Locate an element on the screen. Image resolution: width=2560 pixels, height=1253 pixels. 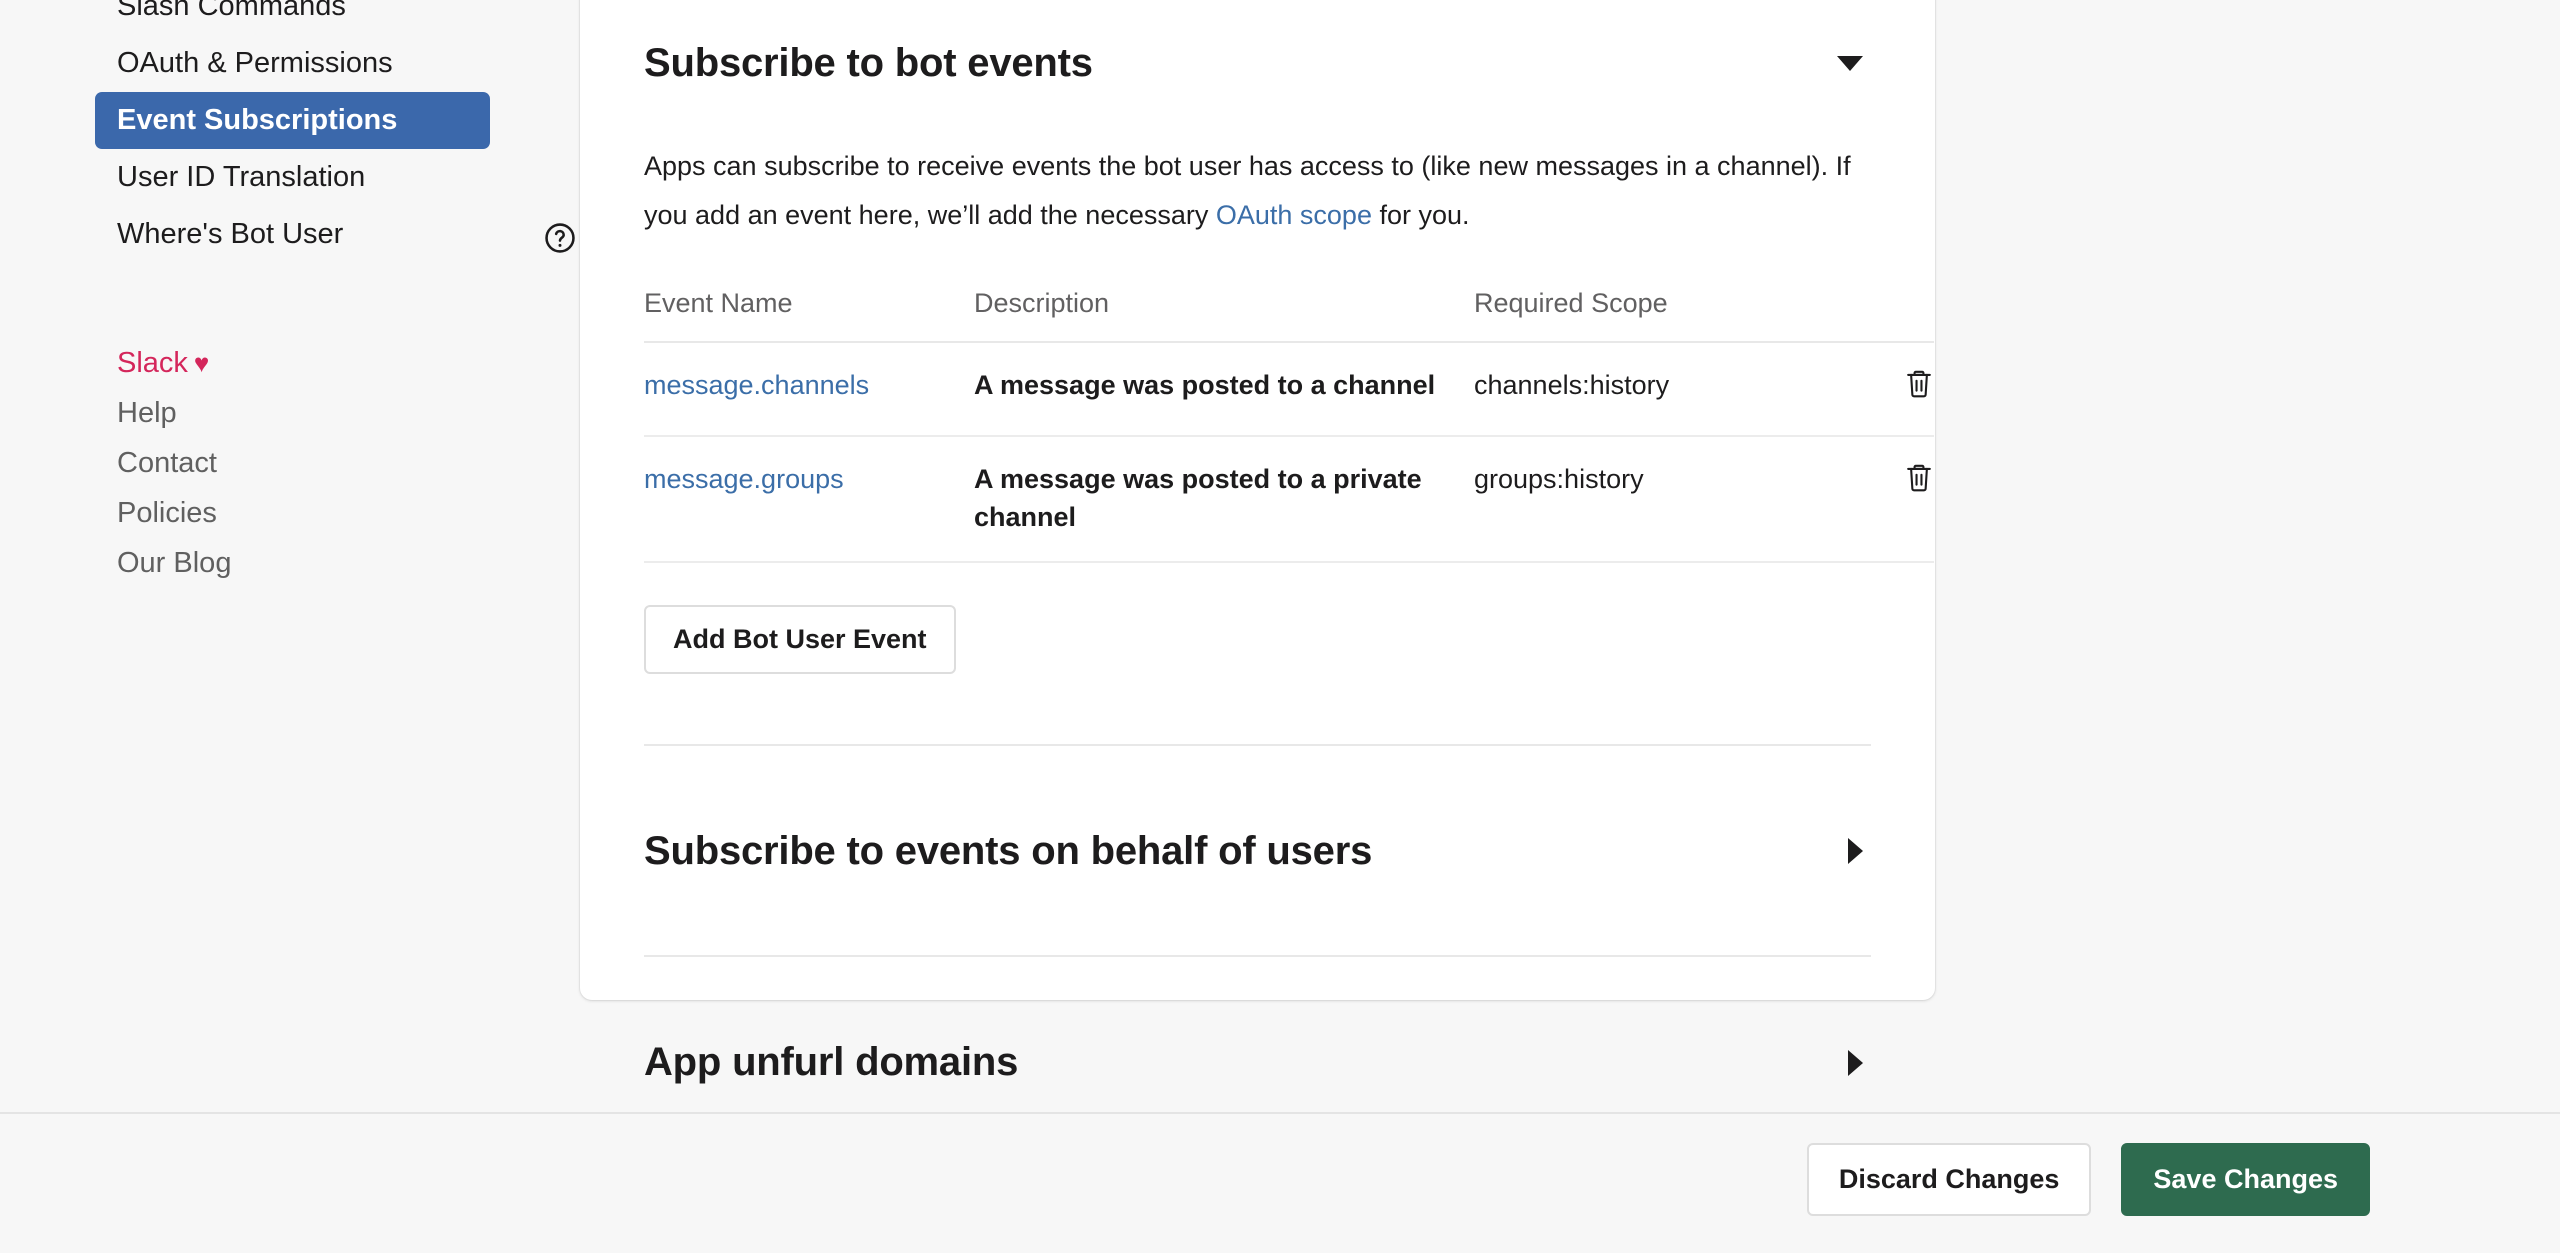
sidebar-item-wheres-bot-user: Where's Bot User is located at coordinates (335, 234).